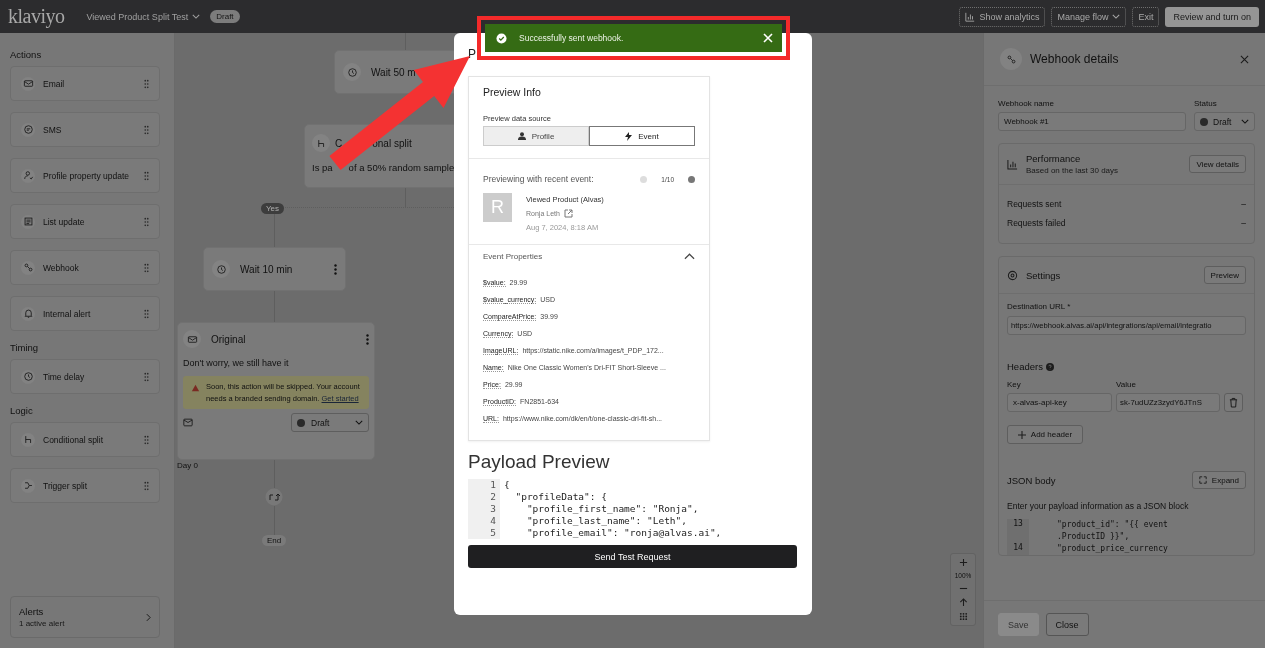 The width and height of the screenshot is (1265, 648). I want to click on branch-label: Yes, so click(273, 208).